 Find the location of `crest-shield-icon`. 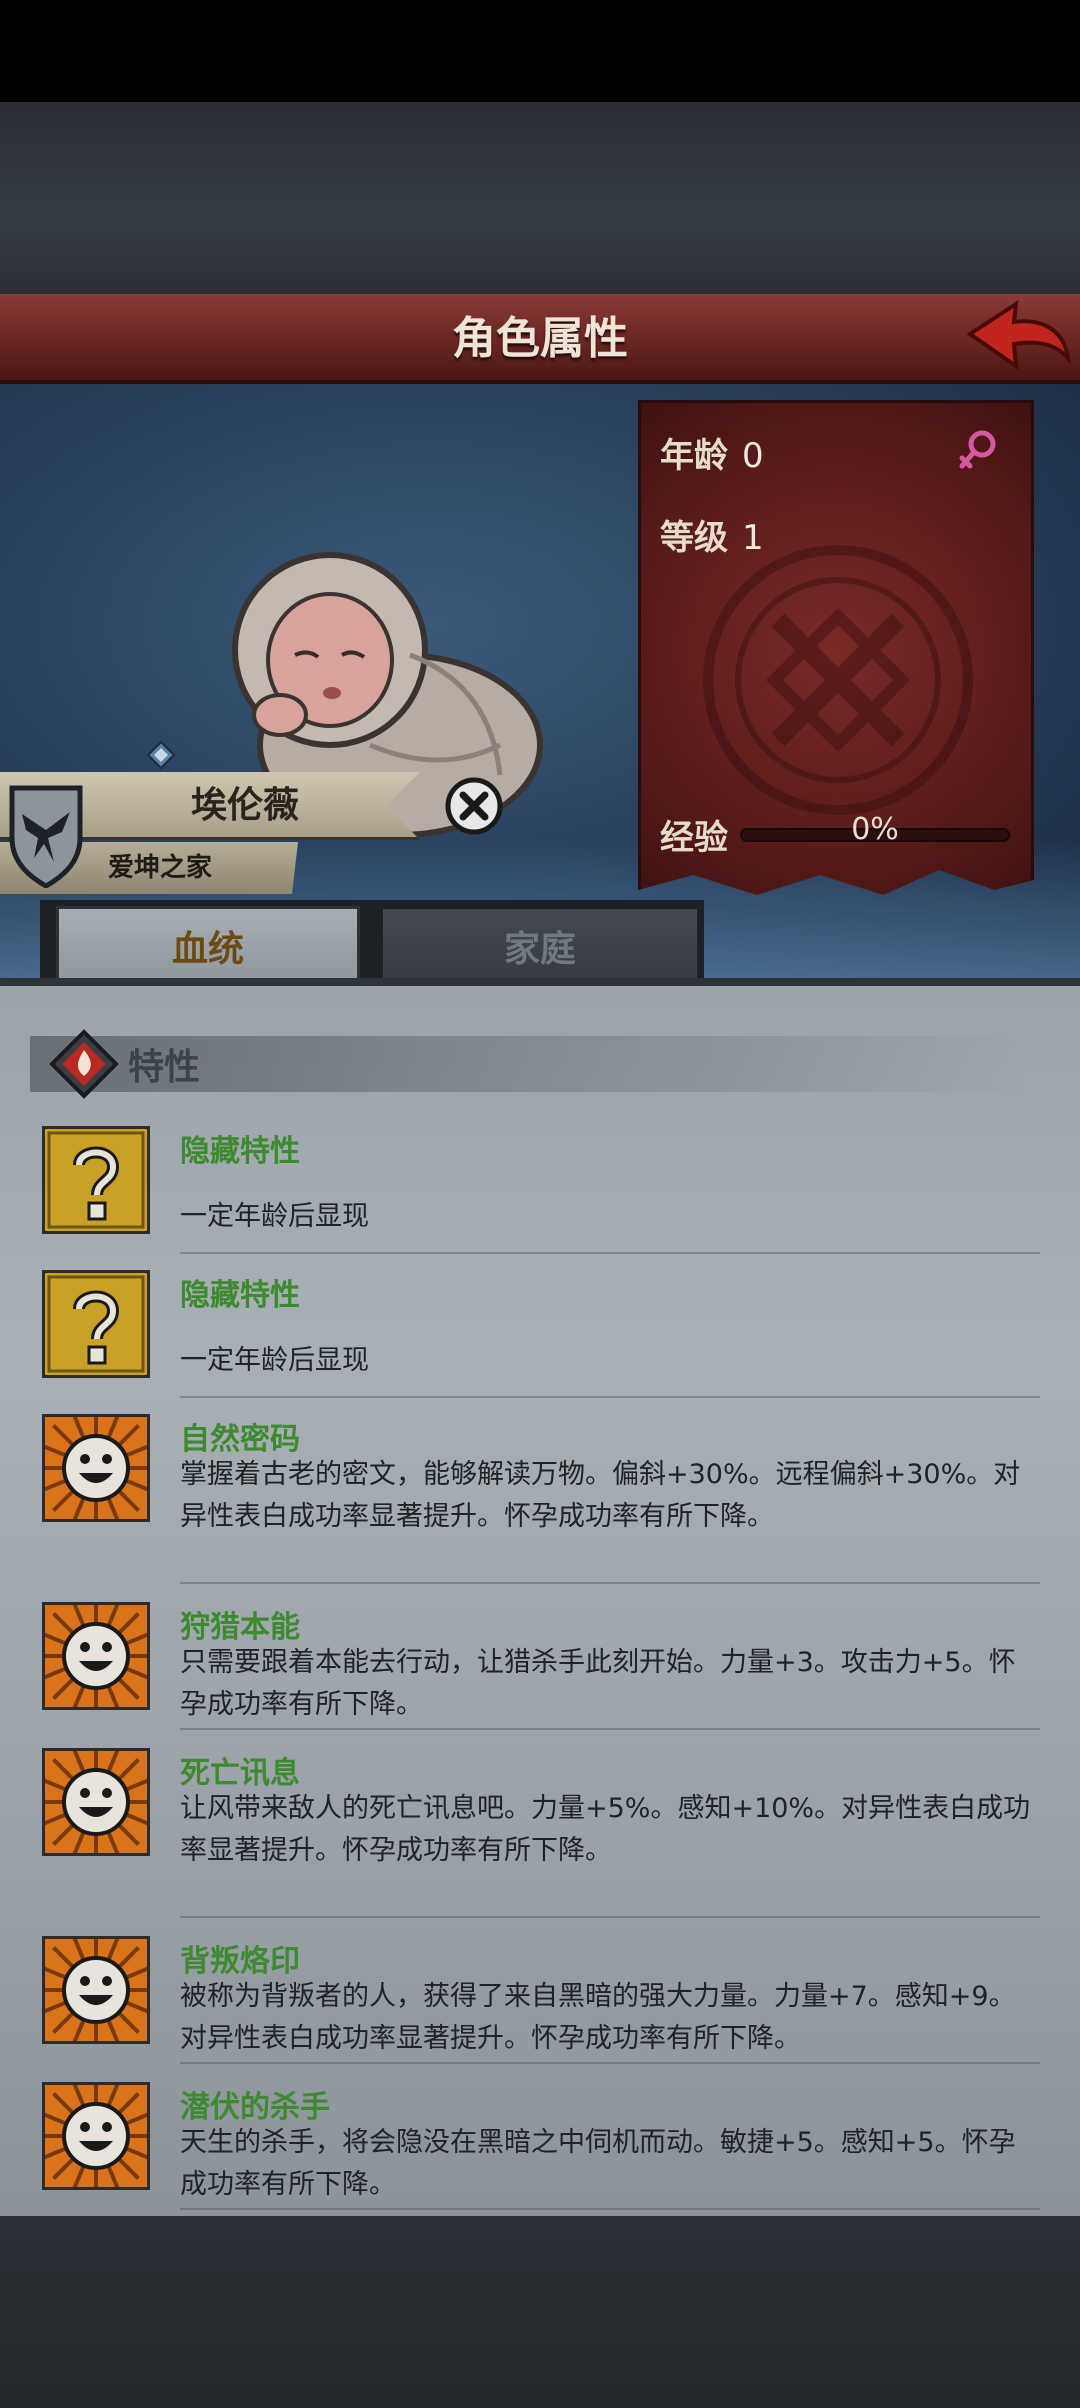

crest-shield-icon is located at coordinates (46, 836).